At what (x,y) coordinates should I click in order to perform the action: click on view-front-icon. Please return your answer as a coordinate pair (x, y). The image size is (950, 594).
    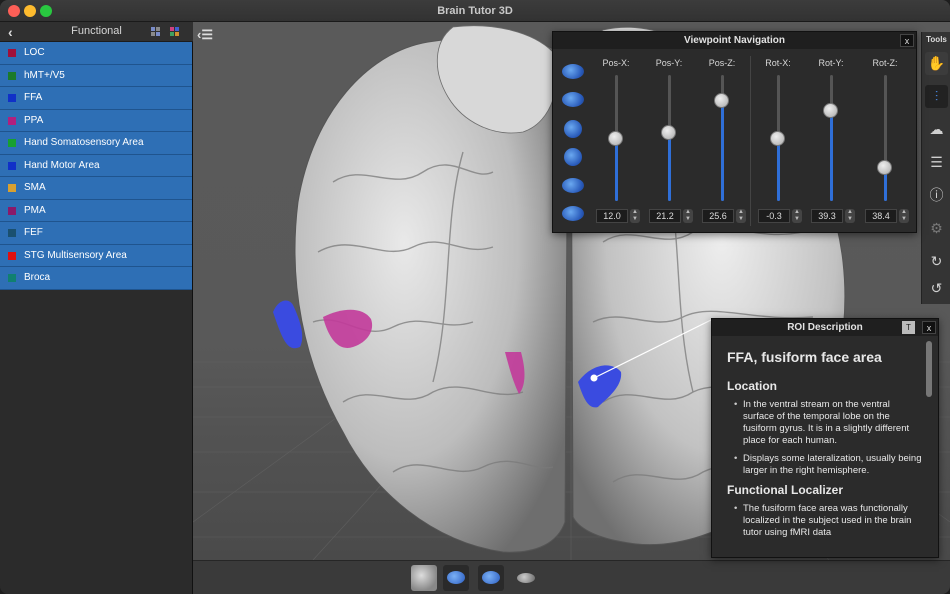
    Looking at the image, I should click on (573, 129).